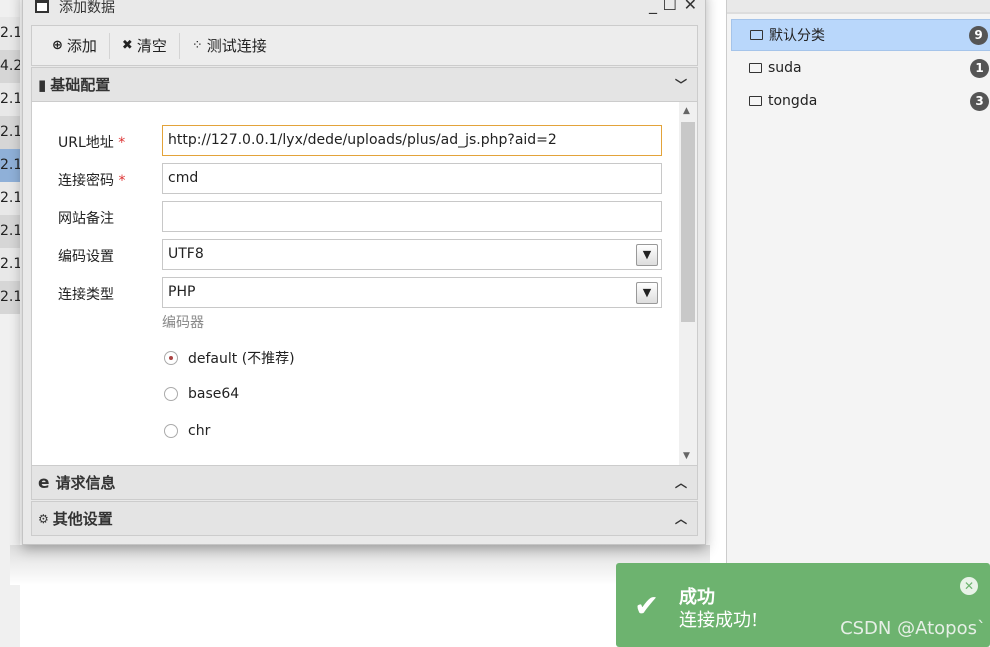 This screenshot has width=990, height=647. Describe the element at coordinates (80, 85) in the screenshot. I see `section-title: 基础配置` at that location.